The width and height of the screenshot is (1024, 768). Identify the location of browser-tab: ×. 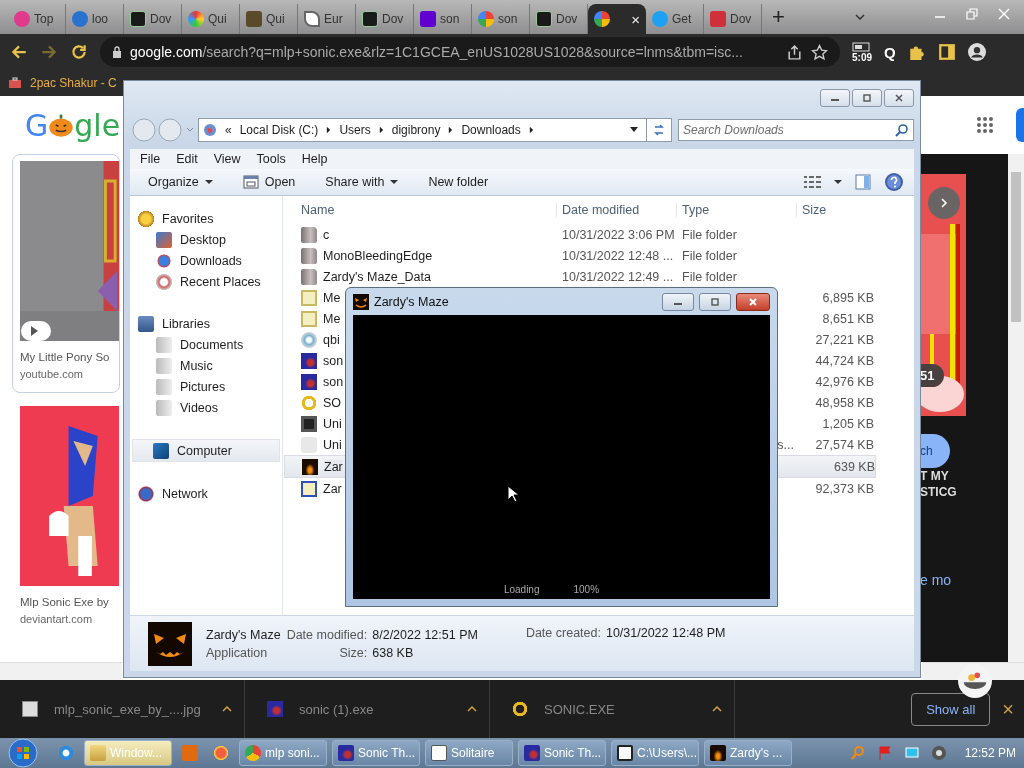
(617, 19).